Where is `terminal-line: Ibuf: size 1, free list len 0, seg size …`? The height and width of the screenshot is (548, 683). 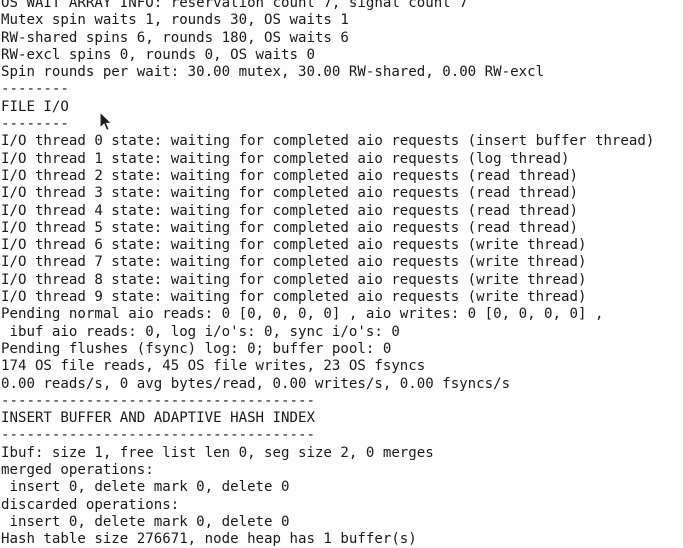 terminal-line: Ibuf: size 1, free list len 0, seg size … is located at coordinates (217, 452).